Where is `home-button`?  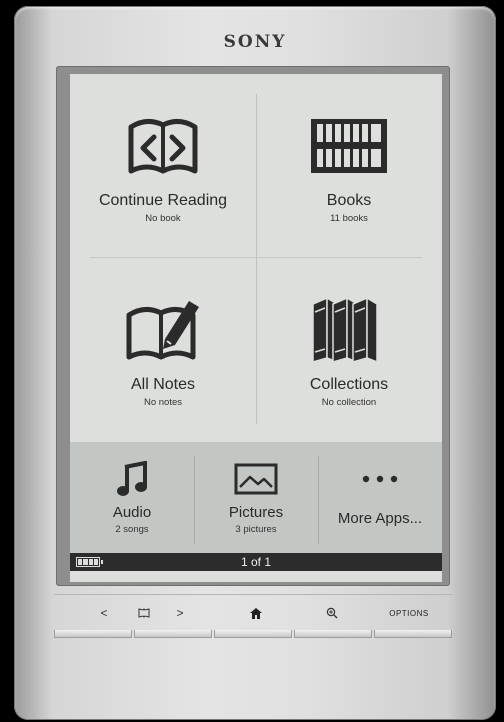 home-button is located at coordinates (256, 613).